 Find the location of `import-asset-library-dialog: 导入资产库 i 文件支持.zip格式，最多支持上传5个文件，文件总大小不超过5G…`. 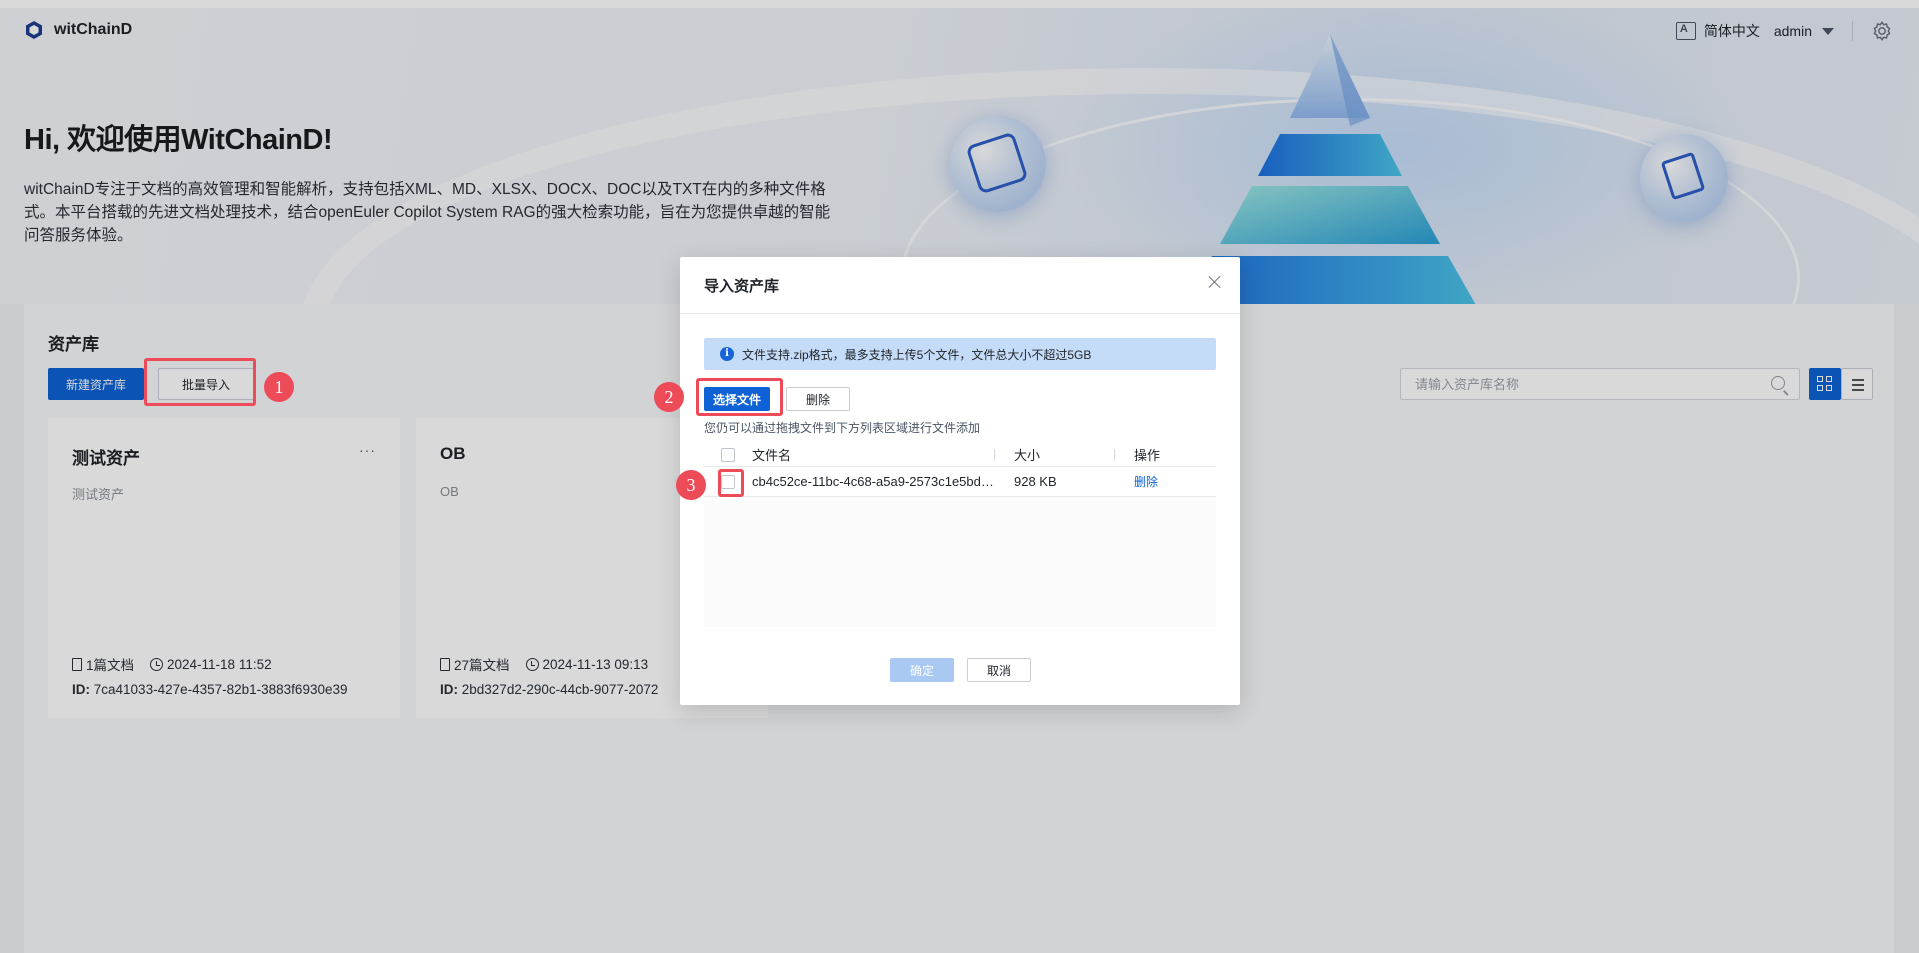

import-asset-library-dialog: 导入资产库 i 文件支持.zip格式，最多支持上传5个文件，文件总大小不超过5G… is located at coordinates (960, 481).